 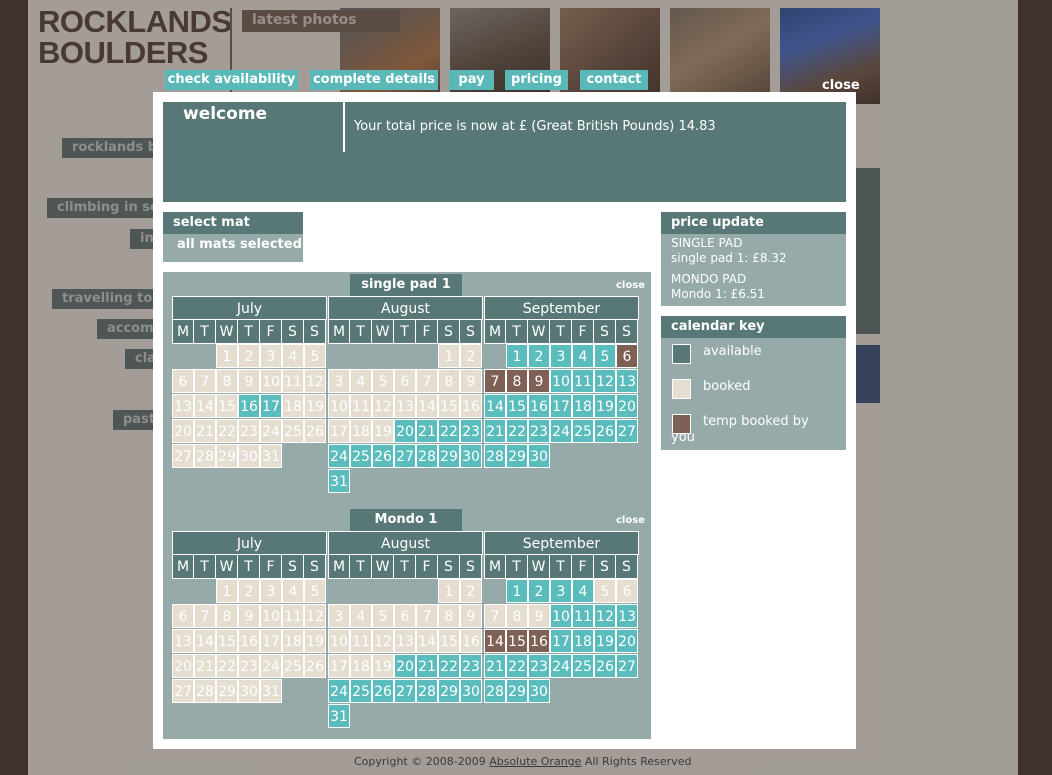 I want to click on day-cell-available: 29, so click(x=449, y=456).